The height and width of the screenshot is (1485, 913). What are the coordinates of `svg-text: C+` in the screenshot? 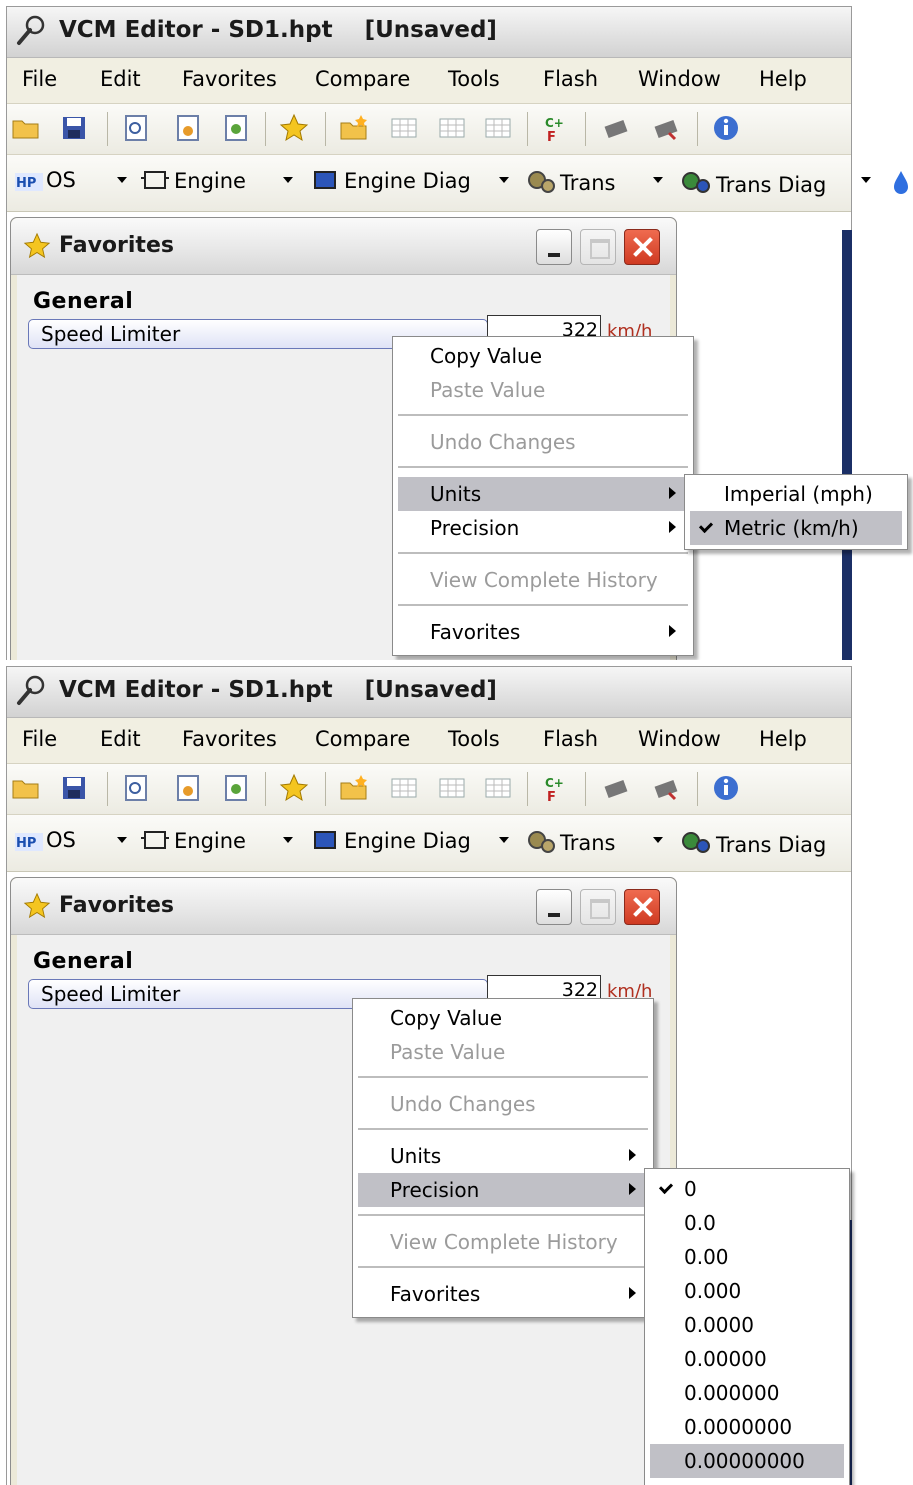 It's located at (554, 123).